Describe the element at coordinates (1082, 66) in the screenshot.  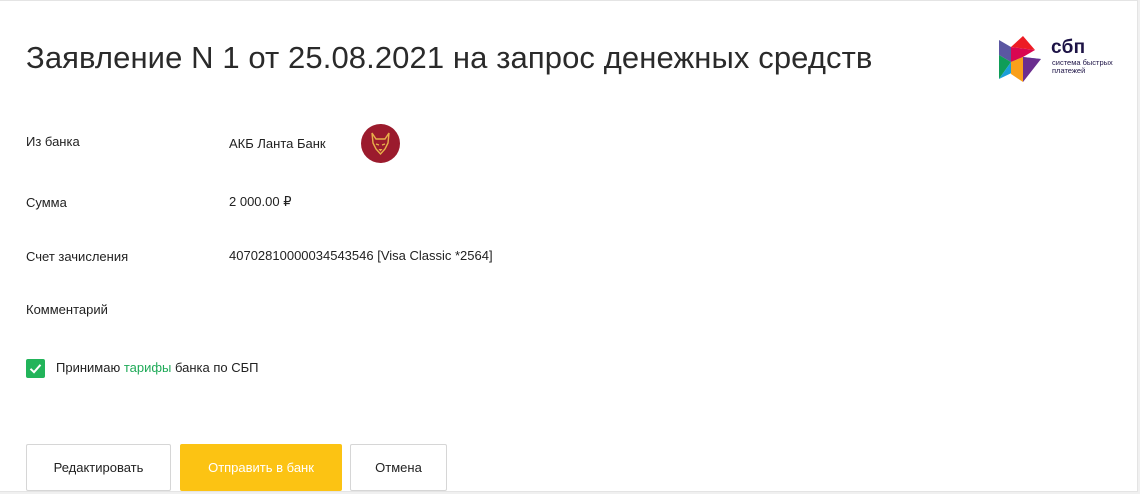
I see `sbp-logo-subtitle: система быстрых платежей` at that location.